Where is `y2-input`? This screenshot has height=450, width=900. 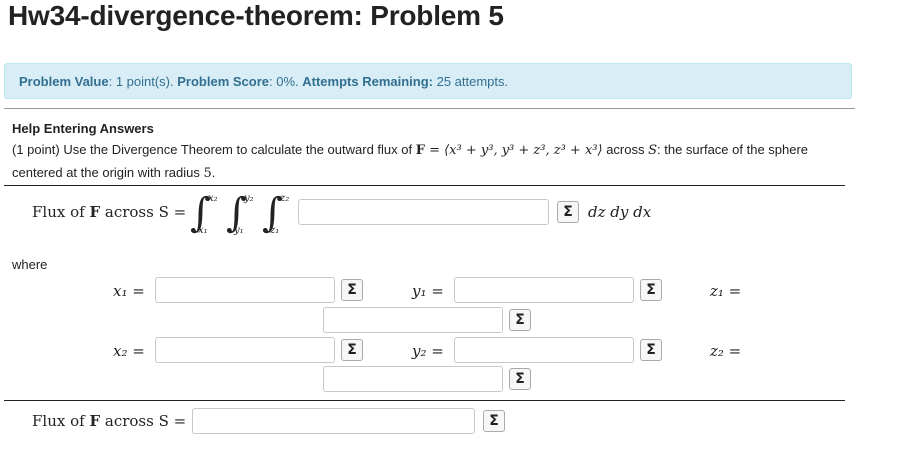
y2-input is located at coordinates (544, 350).